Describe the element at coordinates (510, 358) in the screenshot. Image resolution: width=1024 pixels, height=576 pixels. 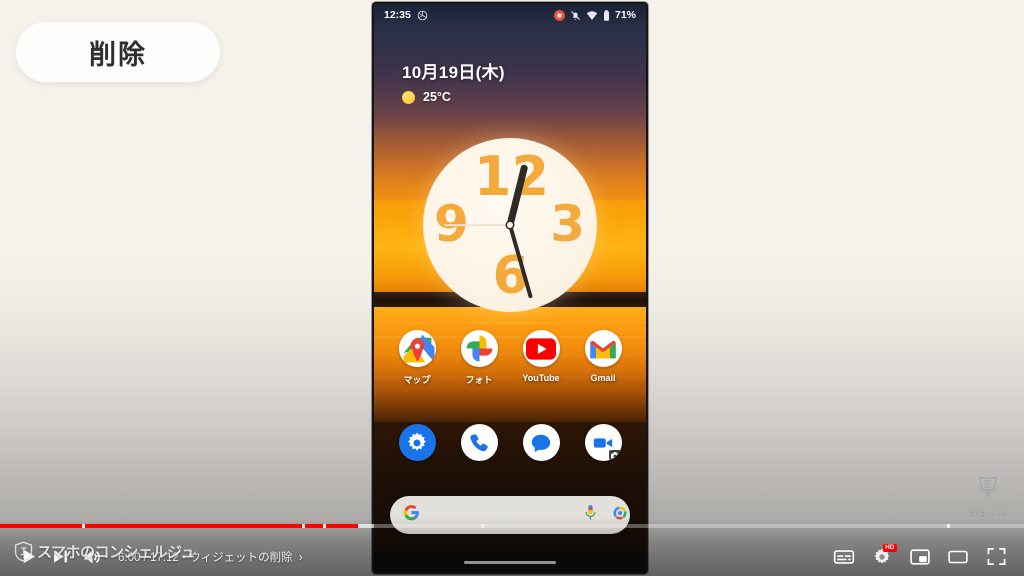
I see `app-row-primary: マップ フォト YouTube Gmail` at that location.